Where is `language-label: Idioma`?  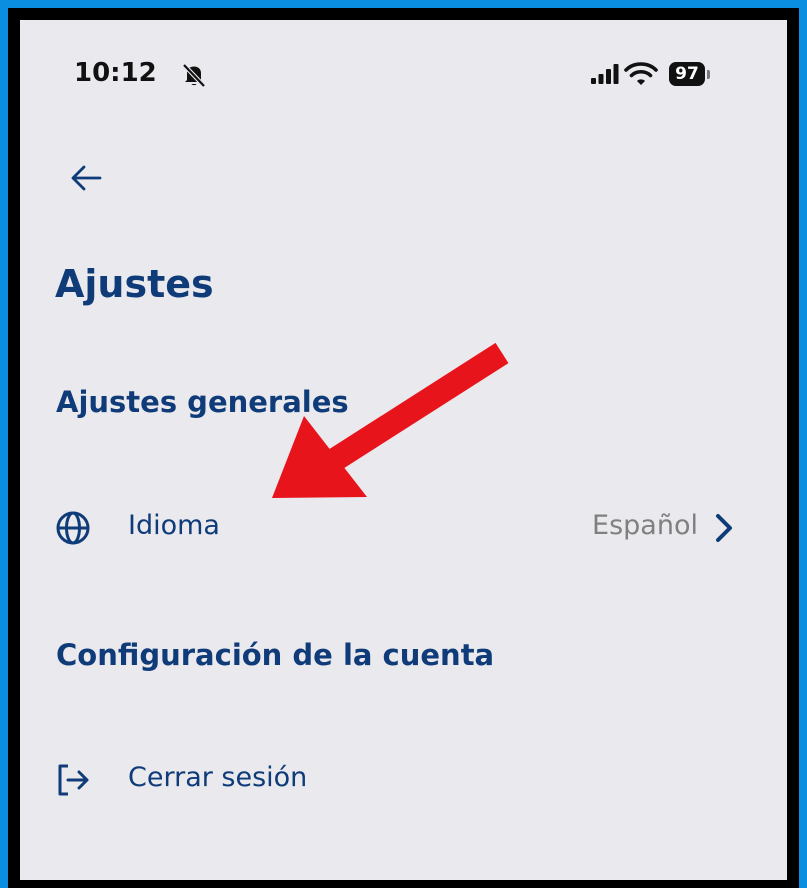 language-label: Idioma is located at coordinates (174, 525).